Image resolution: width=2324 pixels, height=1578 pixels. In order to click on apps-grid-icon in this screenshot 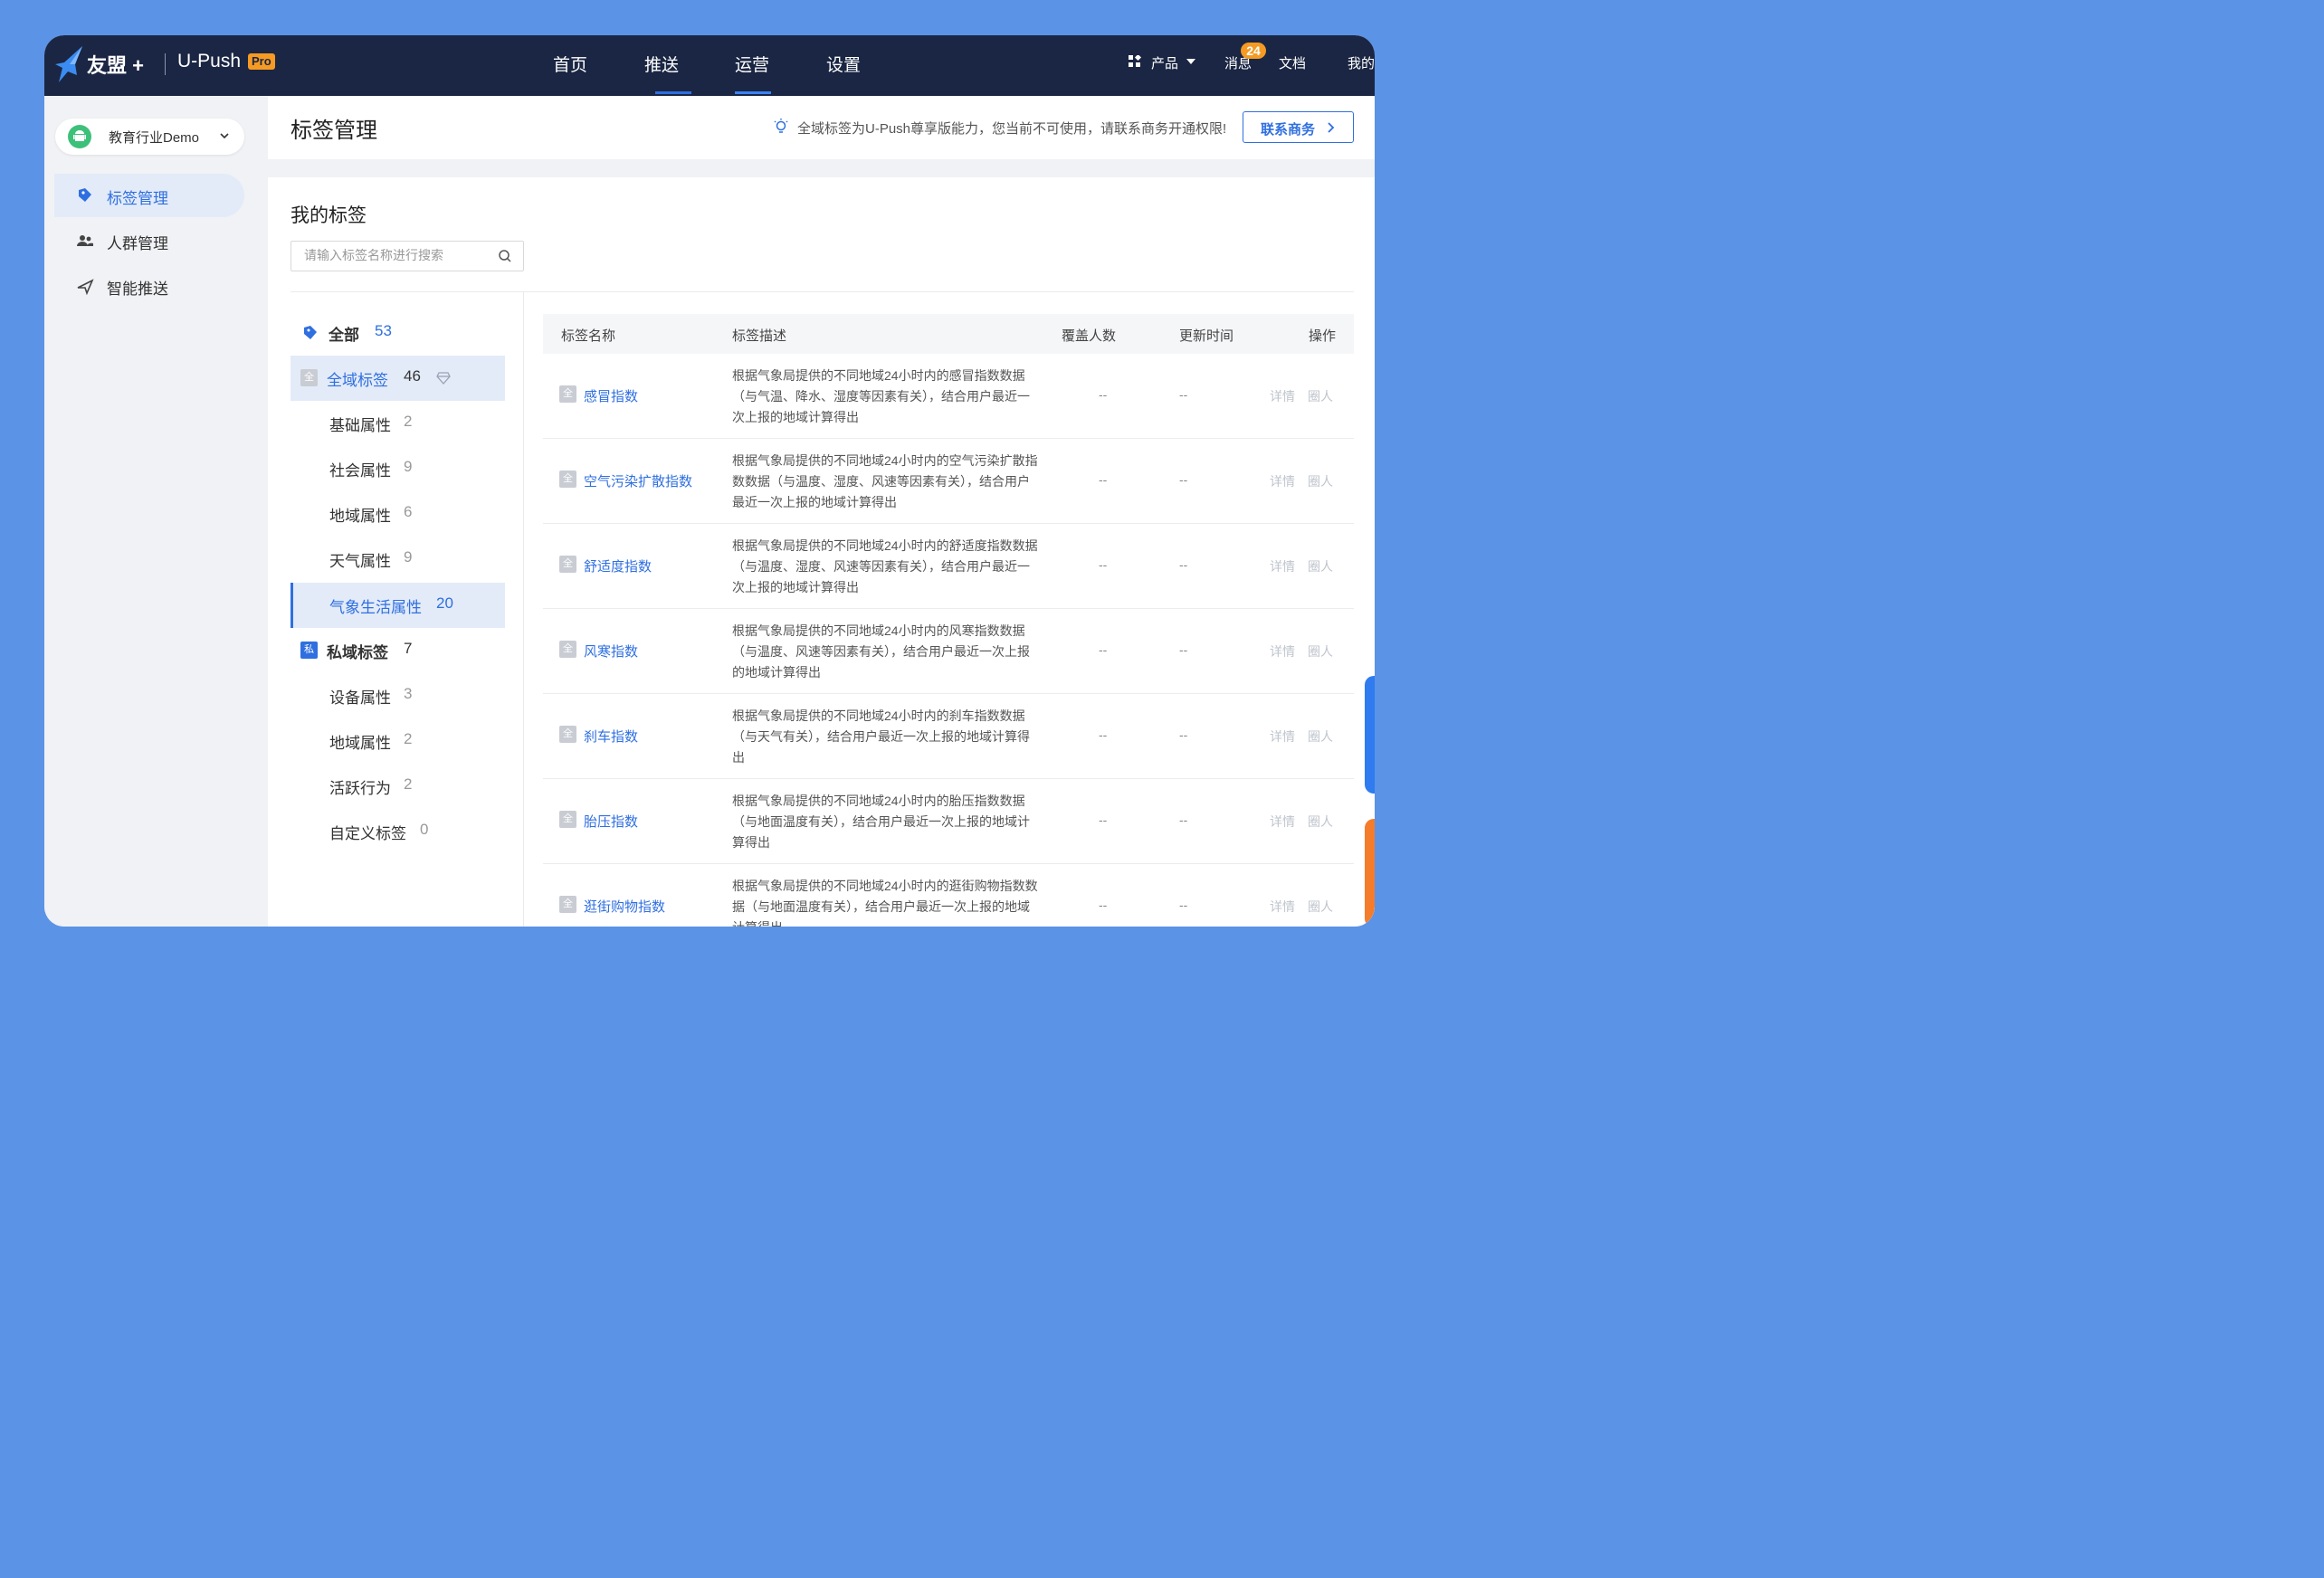, I will do `click(1135, 61)`.